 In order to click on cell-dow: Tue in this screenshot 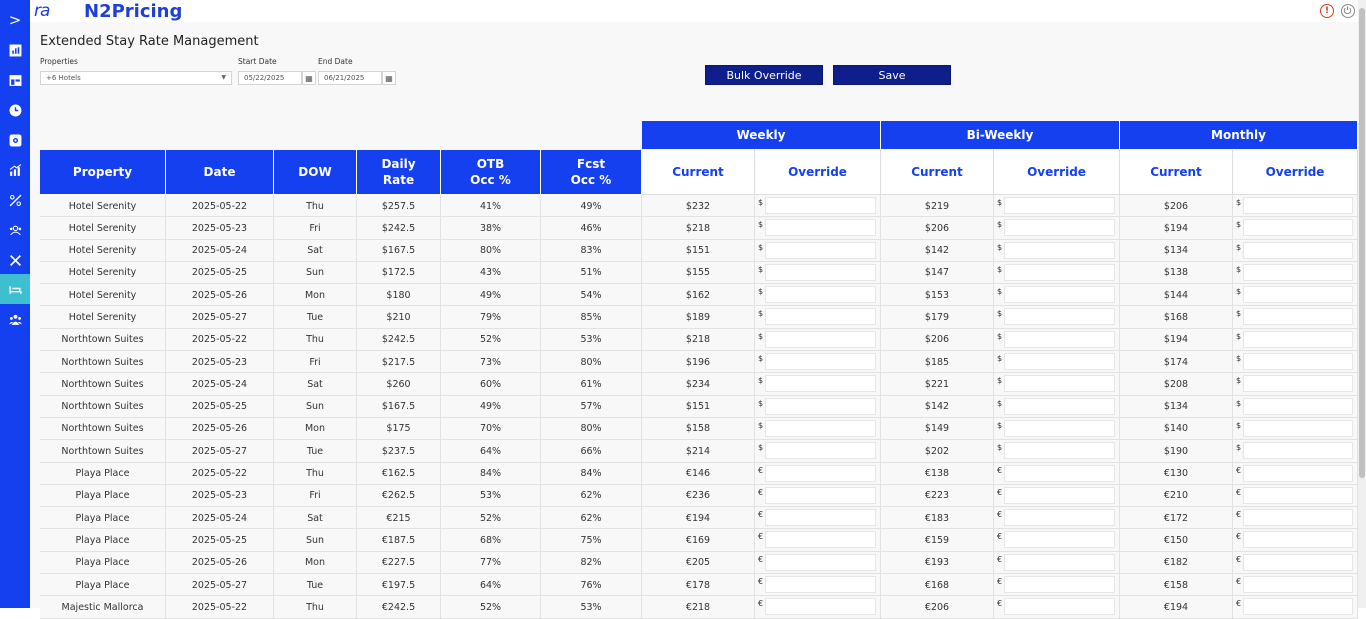, I will do `click(315, 317)`.